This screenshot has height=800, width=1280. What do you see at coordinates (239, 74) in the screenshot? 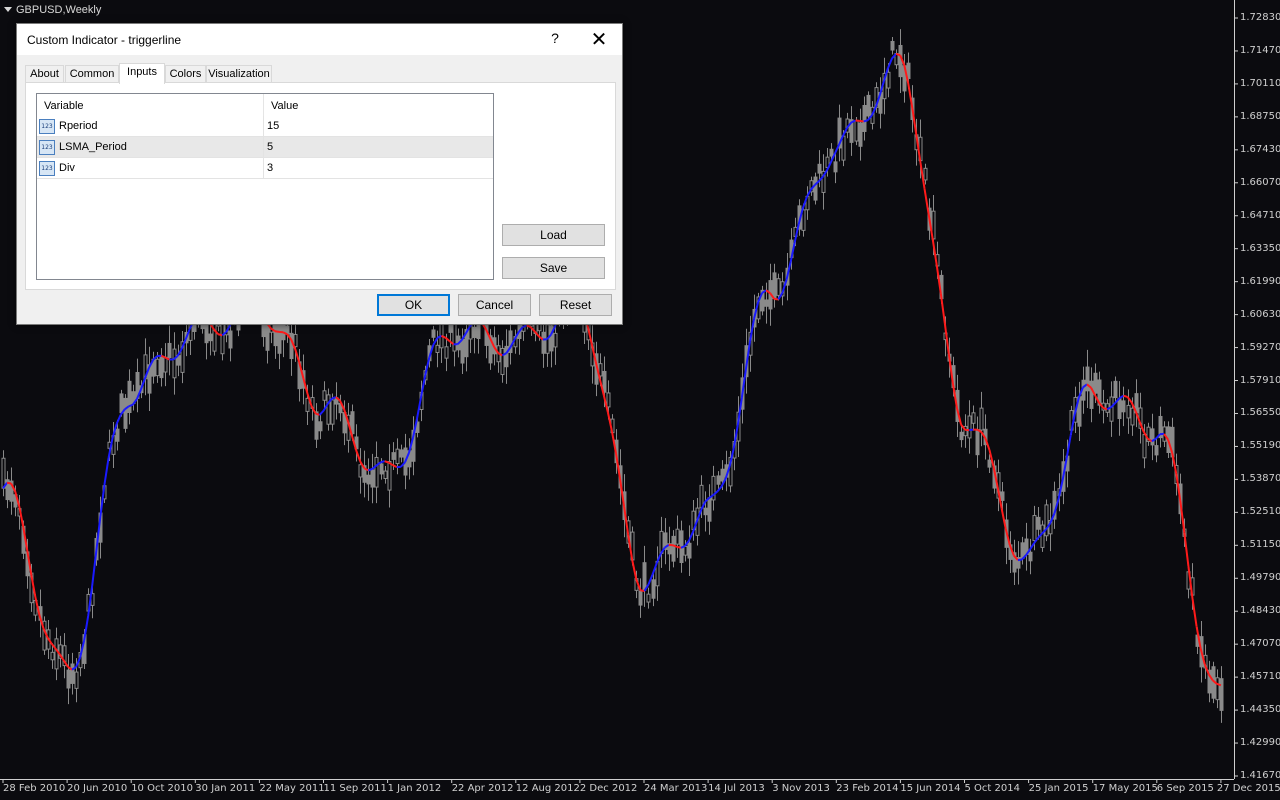
I see `tab-visualization: Visualization` at bounding box center [239, 74].